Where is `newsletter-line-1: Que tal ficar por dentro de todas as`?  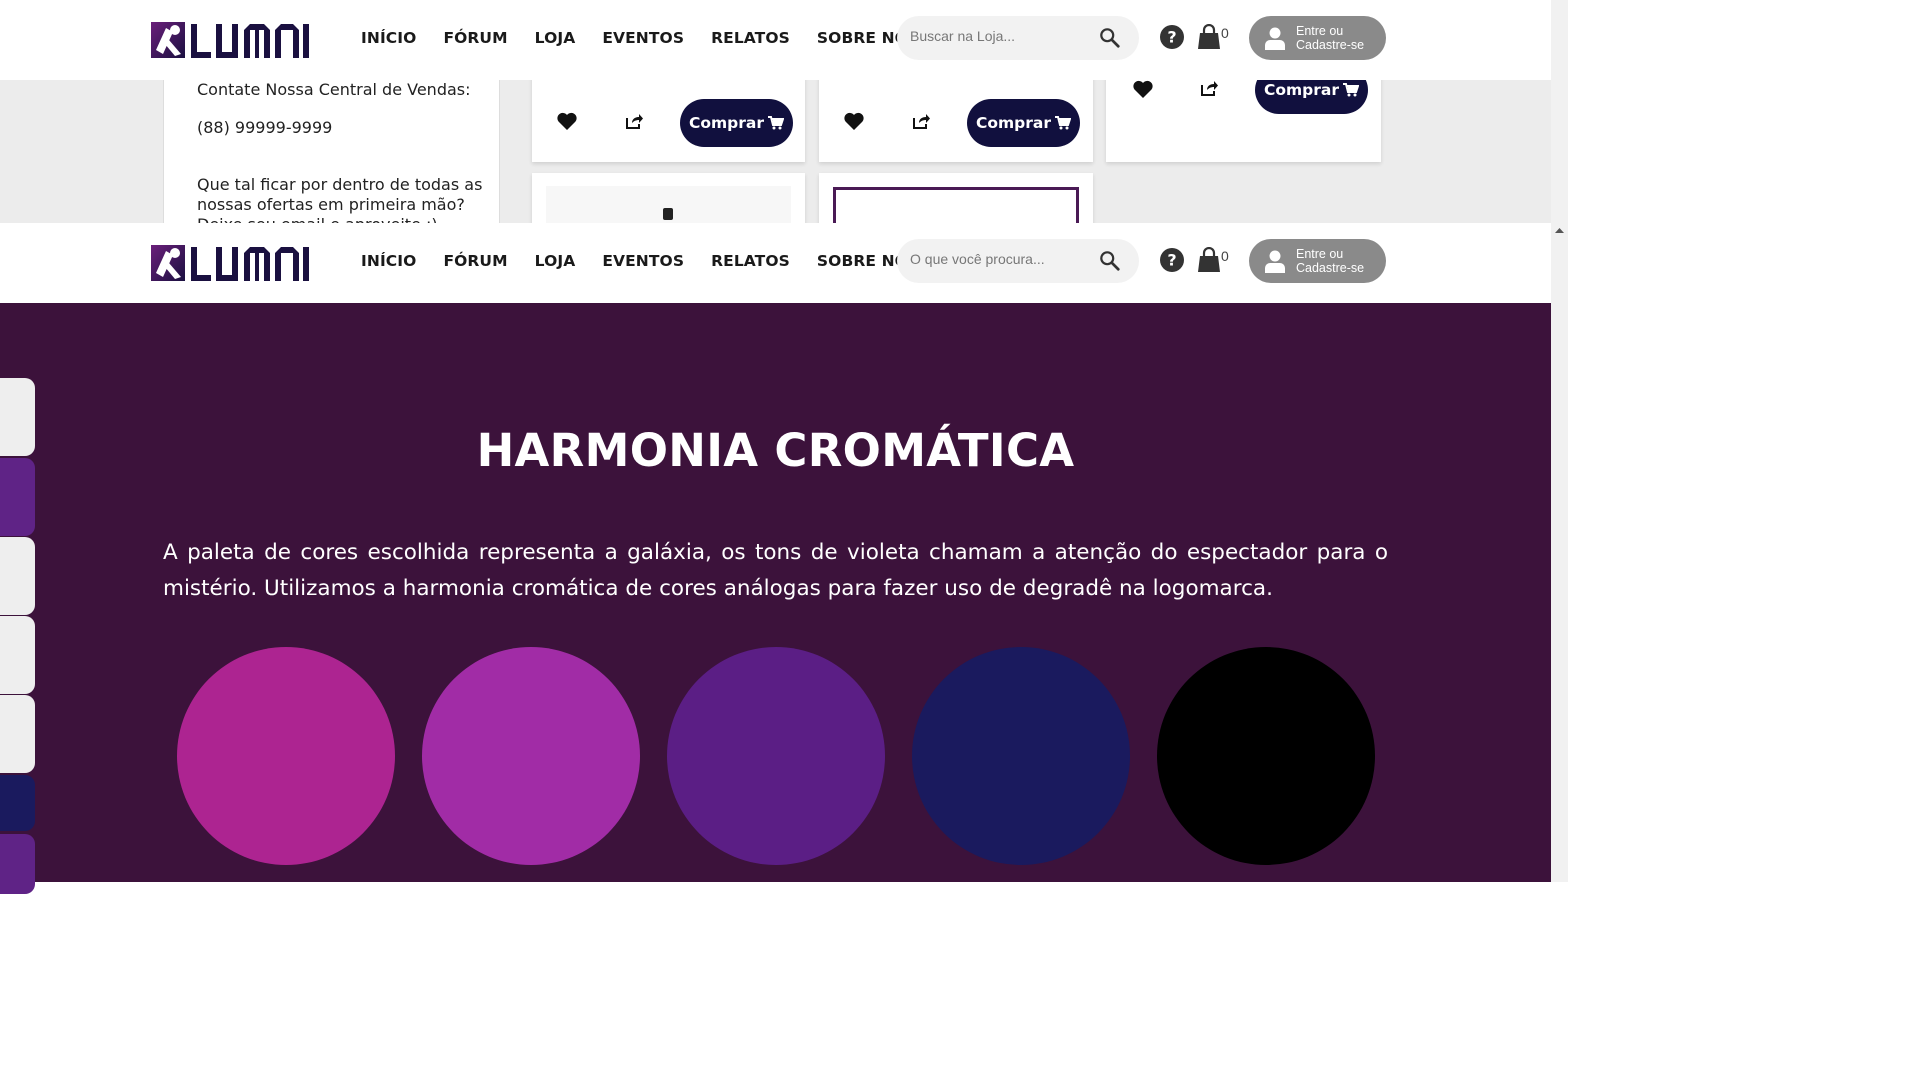
newsletter-line-1: Que tal ficar por dentro de todas as is located at coordinates (340, 184).